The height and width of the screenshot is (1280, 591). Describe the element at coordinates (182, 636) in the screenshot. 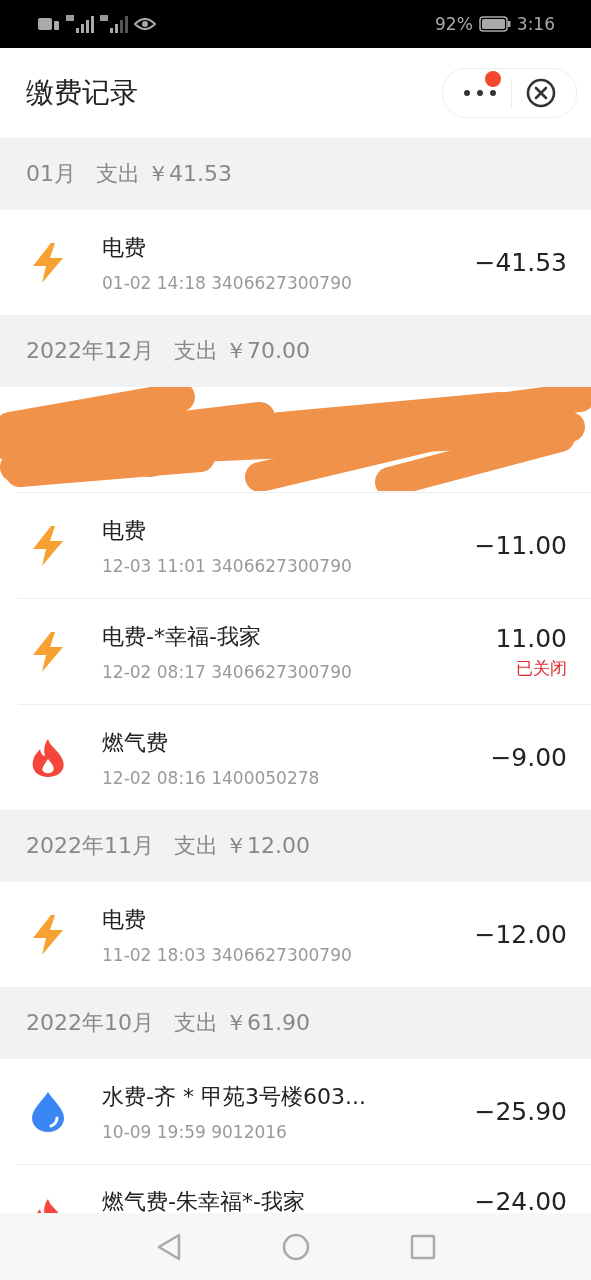

I see `bill-title: 电费-*幸福-我家` at that location.